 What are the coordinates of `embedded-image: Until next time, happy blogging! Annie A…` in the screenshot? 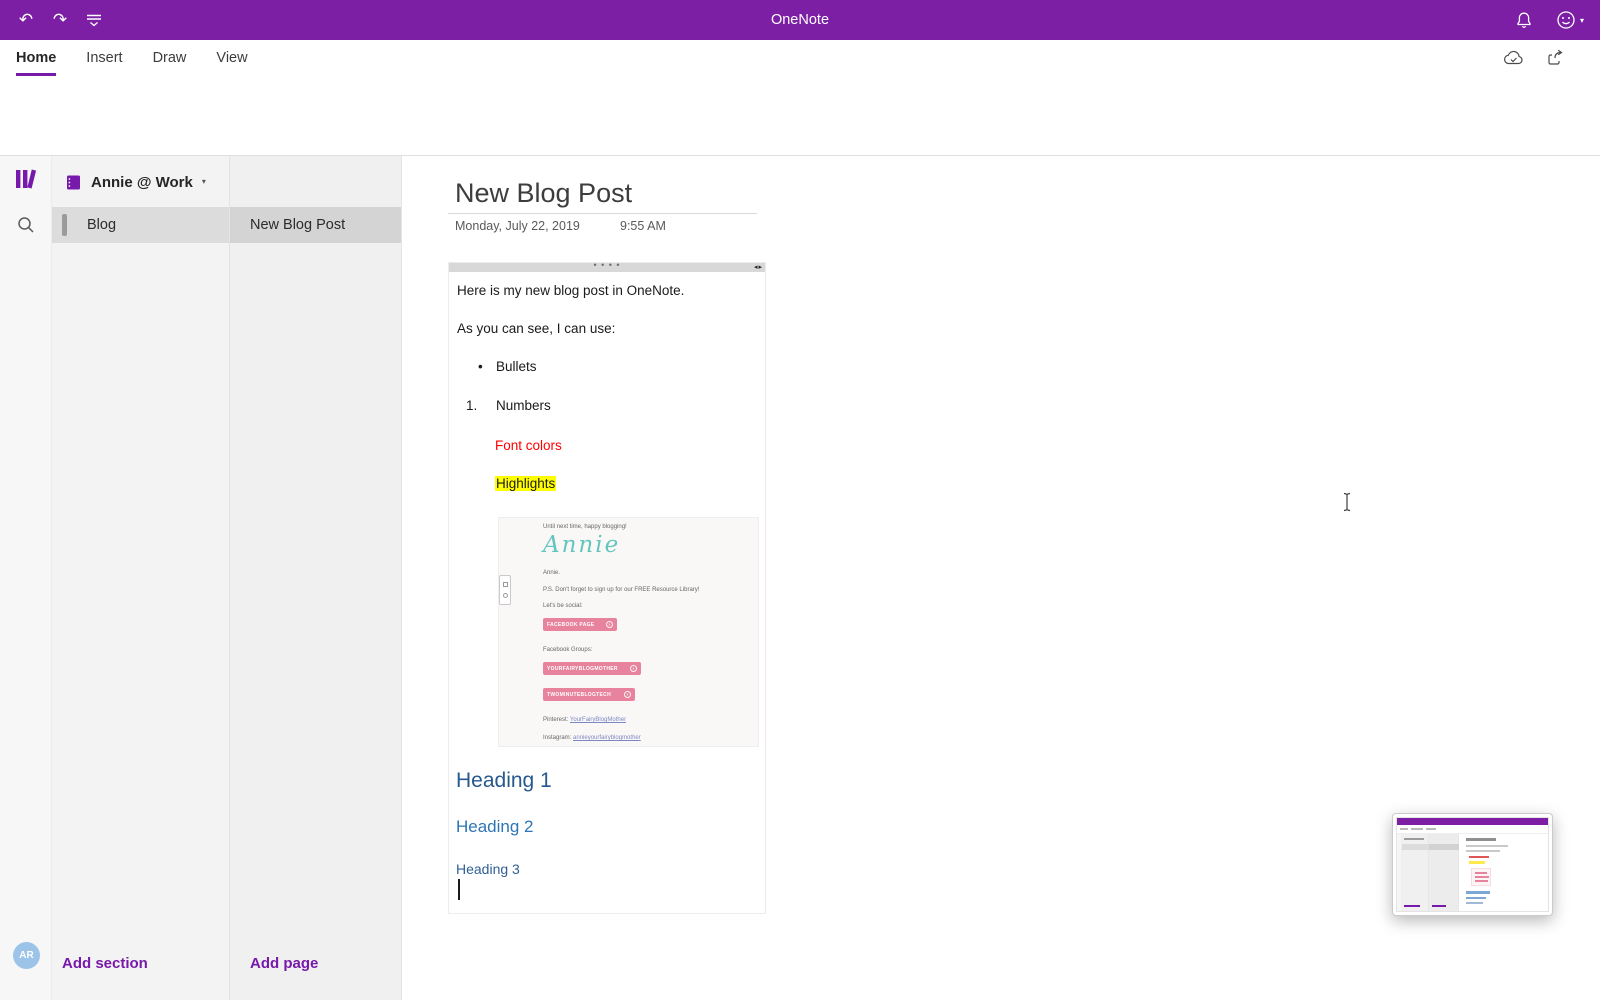 It's located at (628, 632).